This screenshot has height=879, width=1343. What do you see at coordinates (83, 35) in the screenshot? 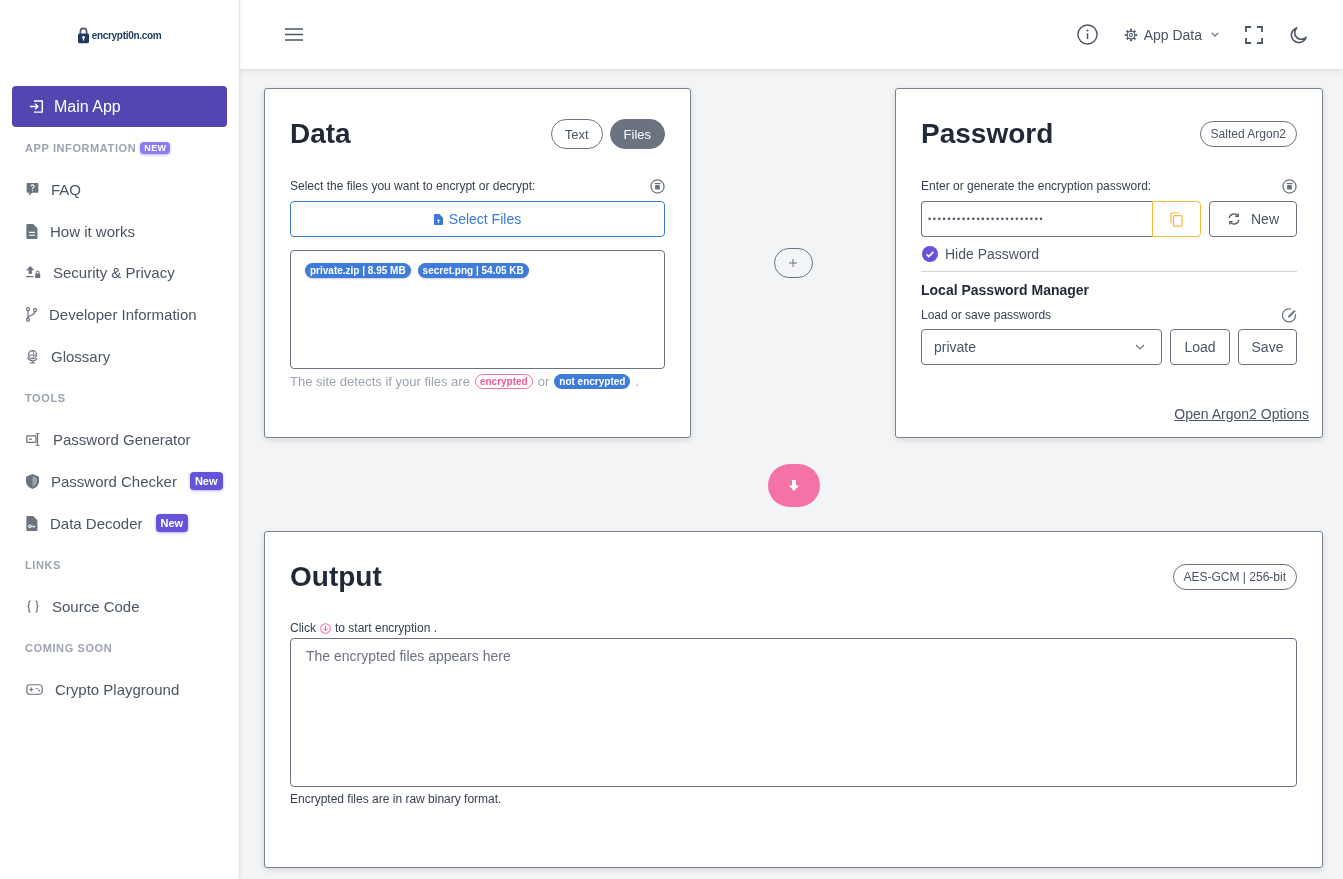
I see `padlock-icon` at bounding box center [83, 35].